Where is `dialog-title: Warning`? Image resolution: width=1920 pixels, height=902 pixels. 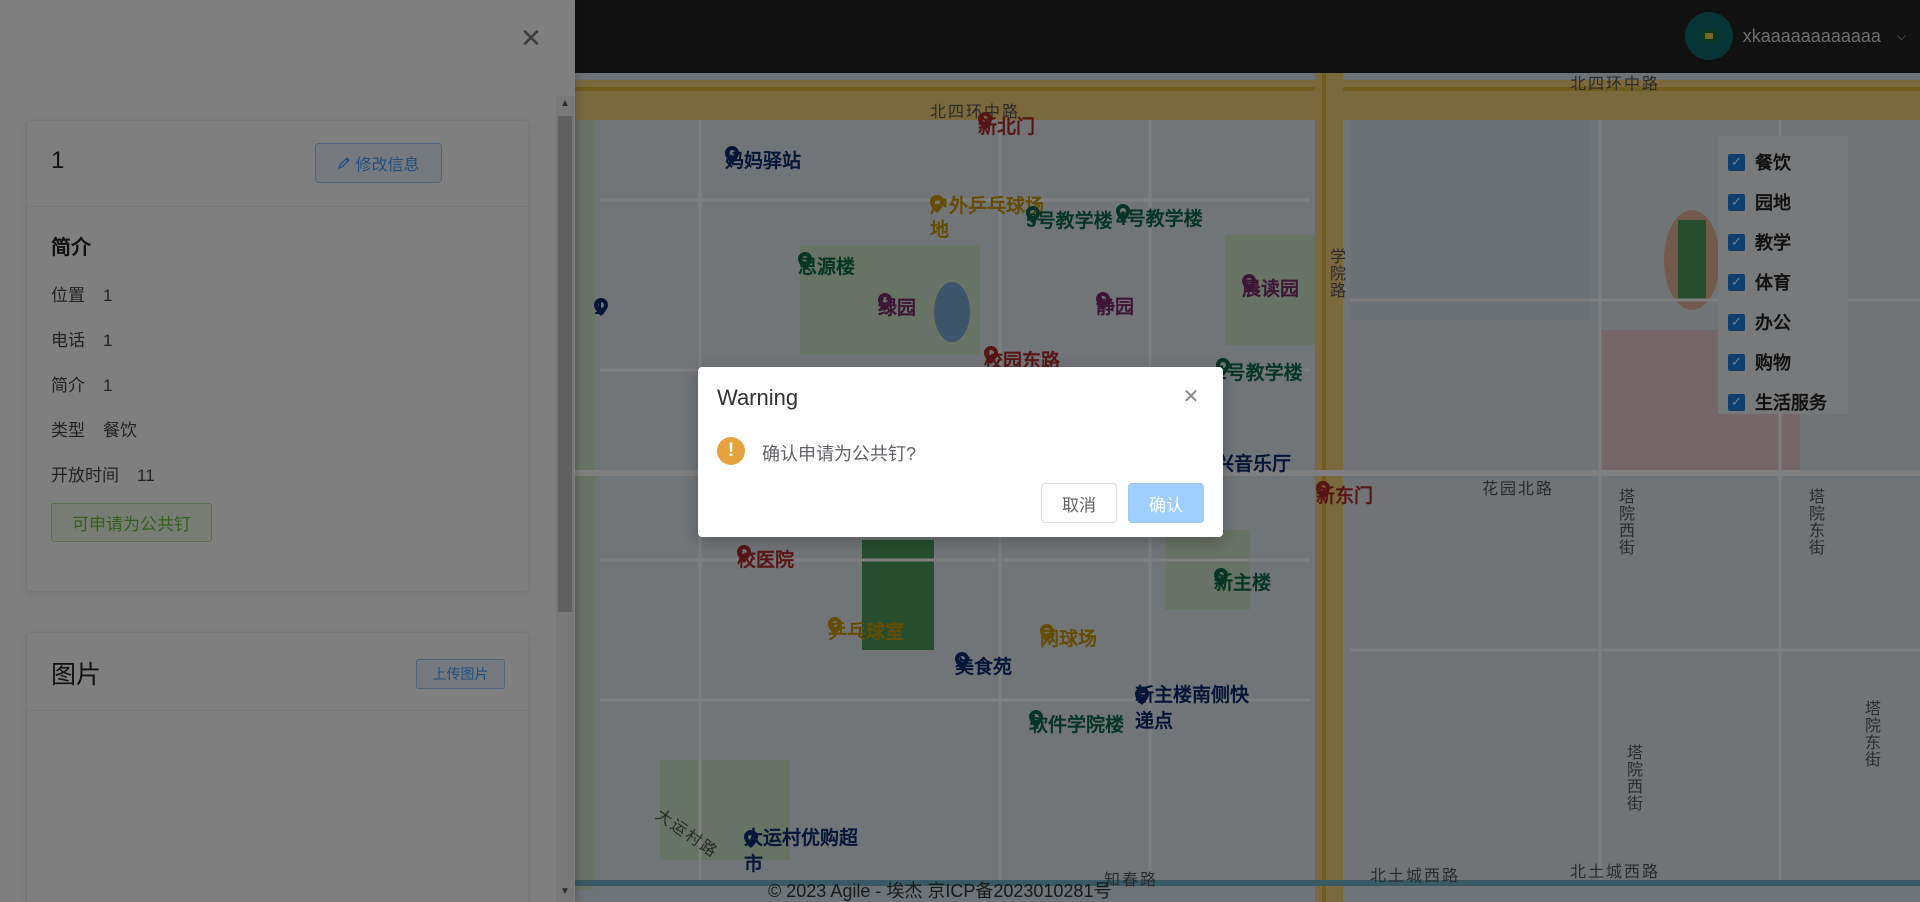 dialog-title: Warning is located at coordinates (758, 397).